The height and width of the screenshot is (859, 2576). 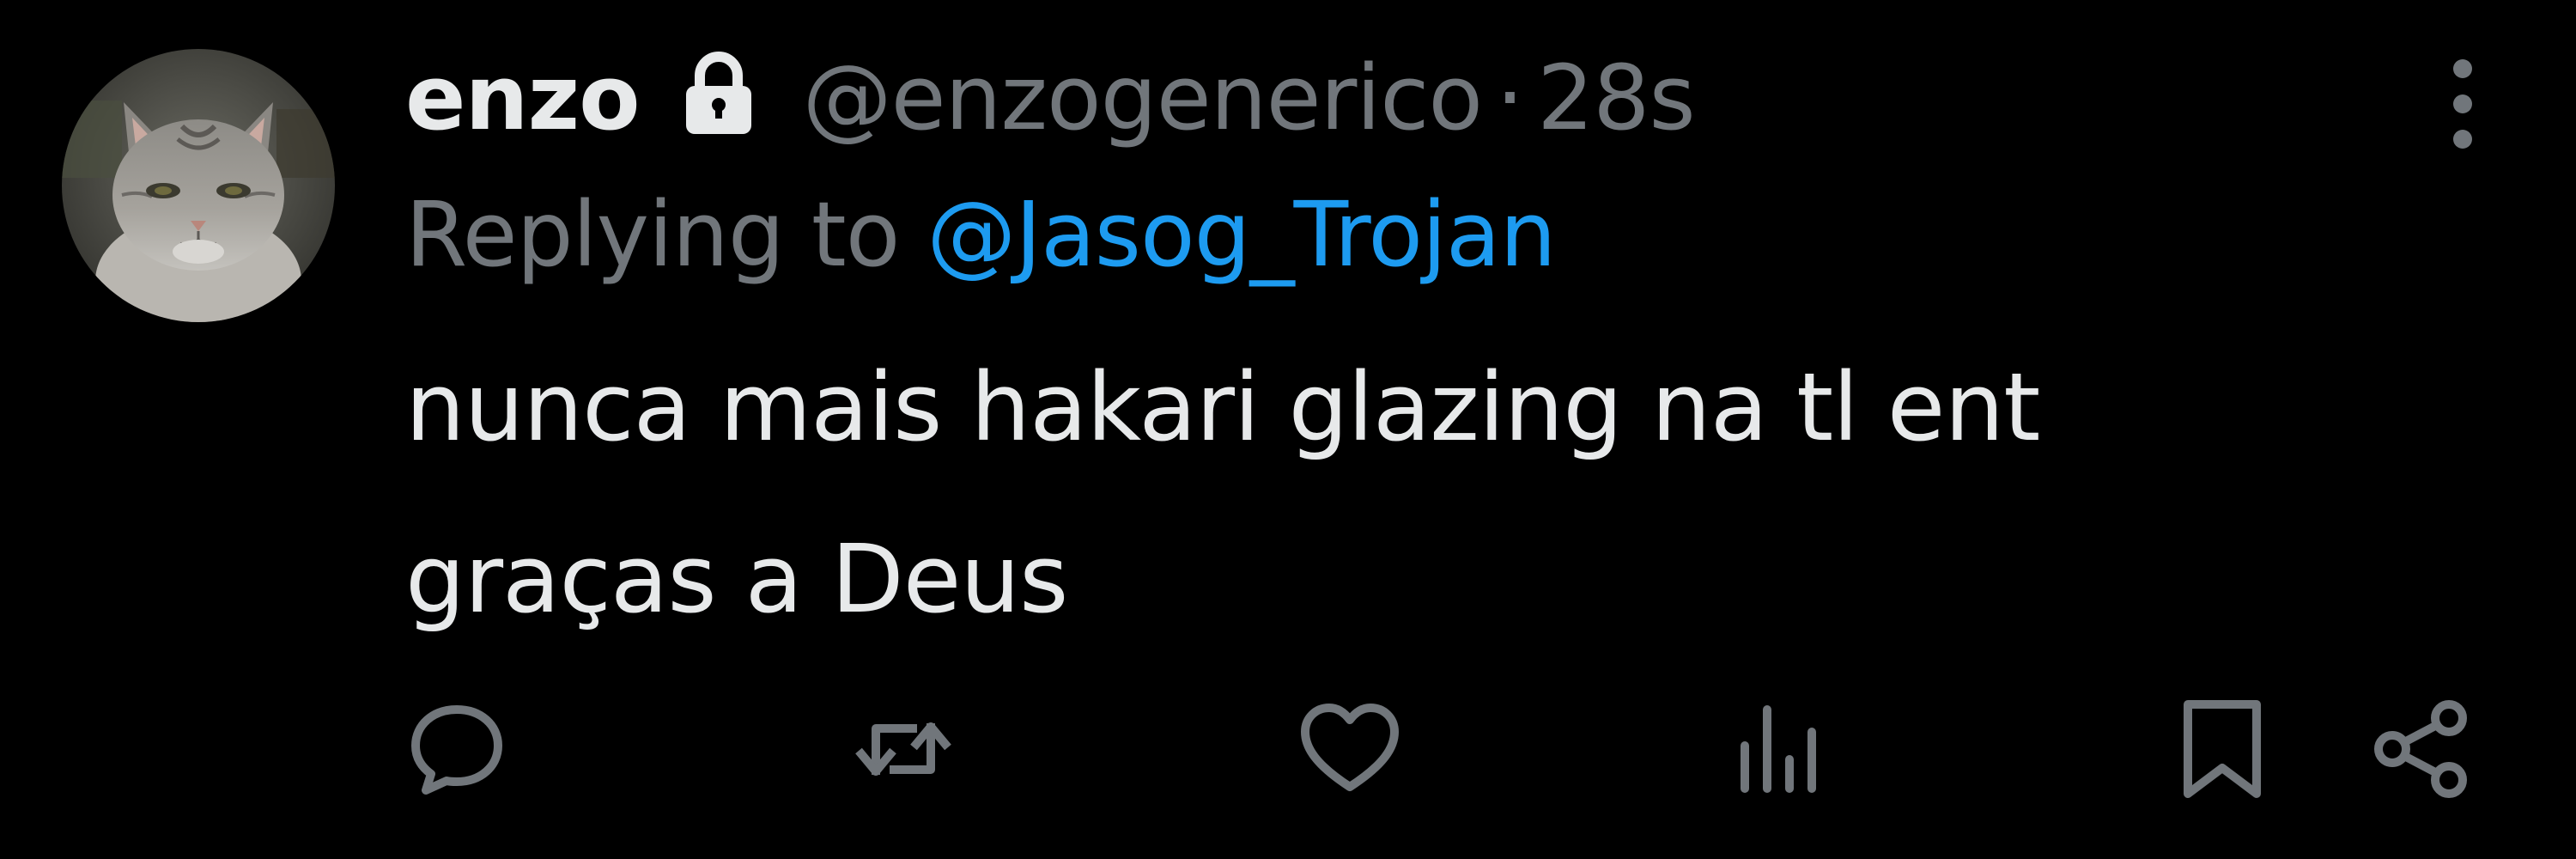 I want to click on share-button, so click(x=2421, y=750).